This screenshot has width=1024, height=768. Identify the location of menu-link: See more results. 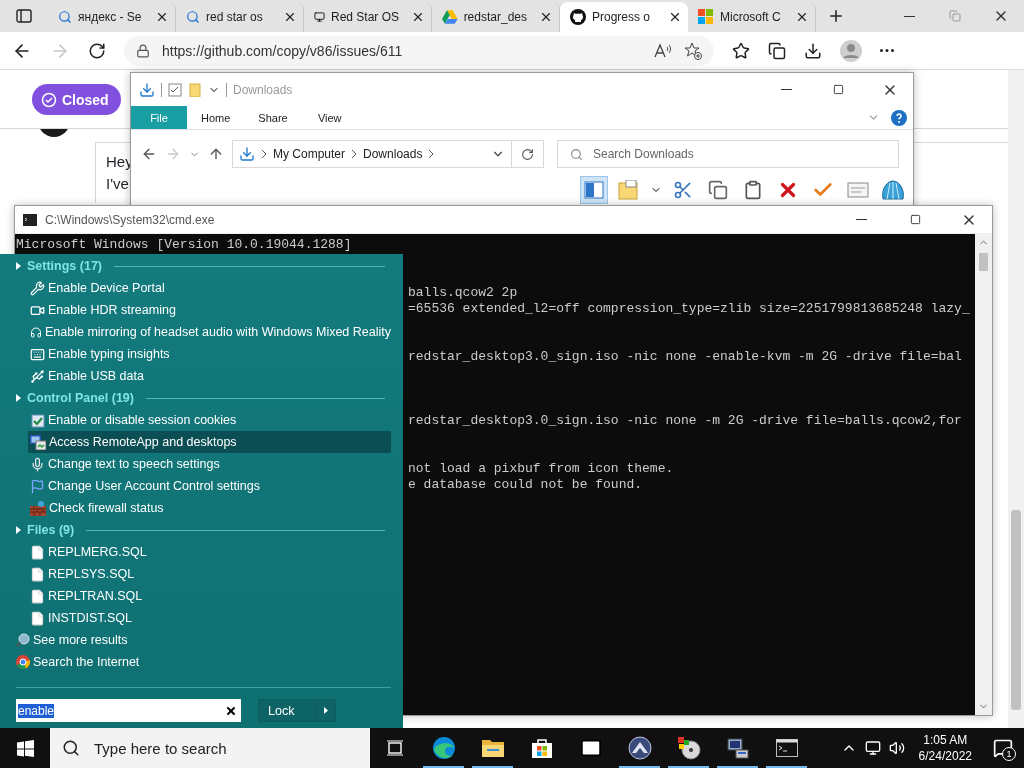
(203, 640).